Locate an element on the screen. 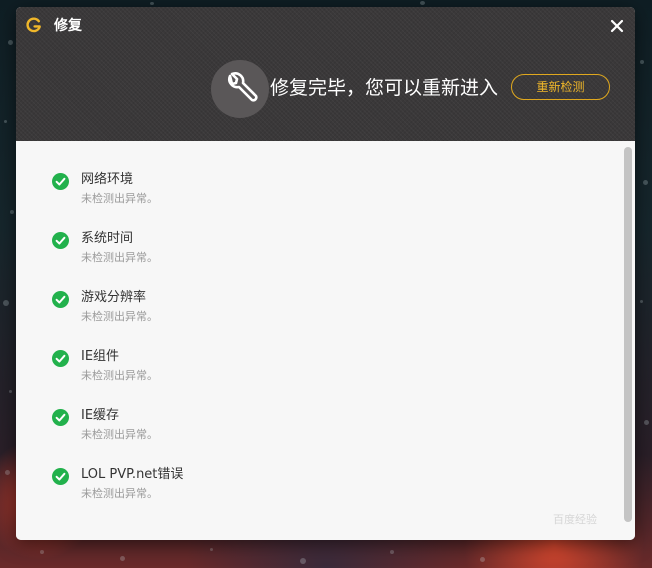  list-item: IE组件 未检测出异常。 is located at coordinates (296, 350).